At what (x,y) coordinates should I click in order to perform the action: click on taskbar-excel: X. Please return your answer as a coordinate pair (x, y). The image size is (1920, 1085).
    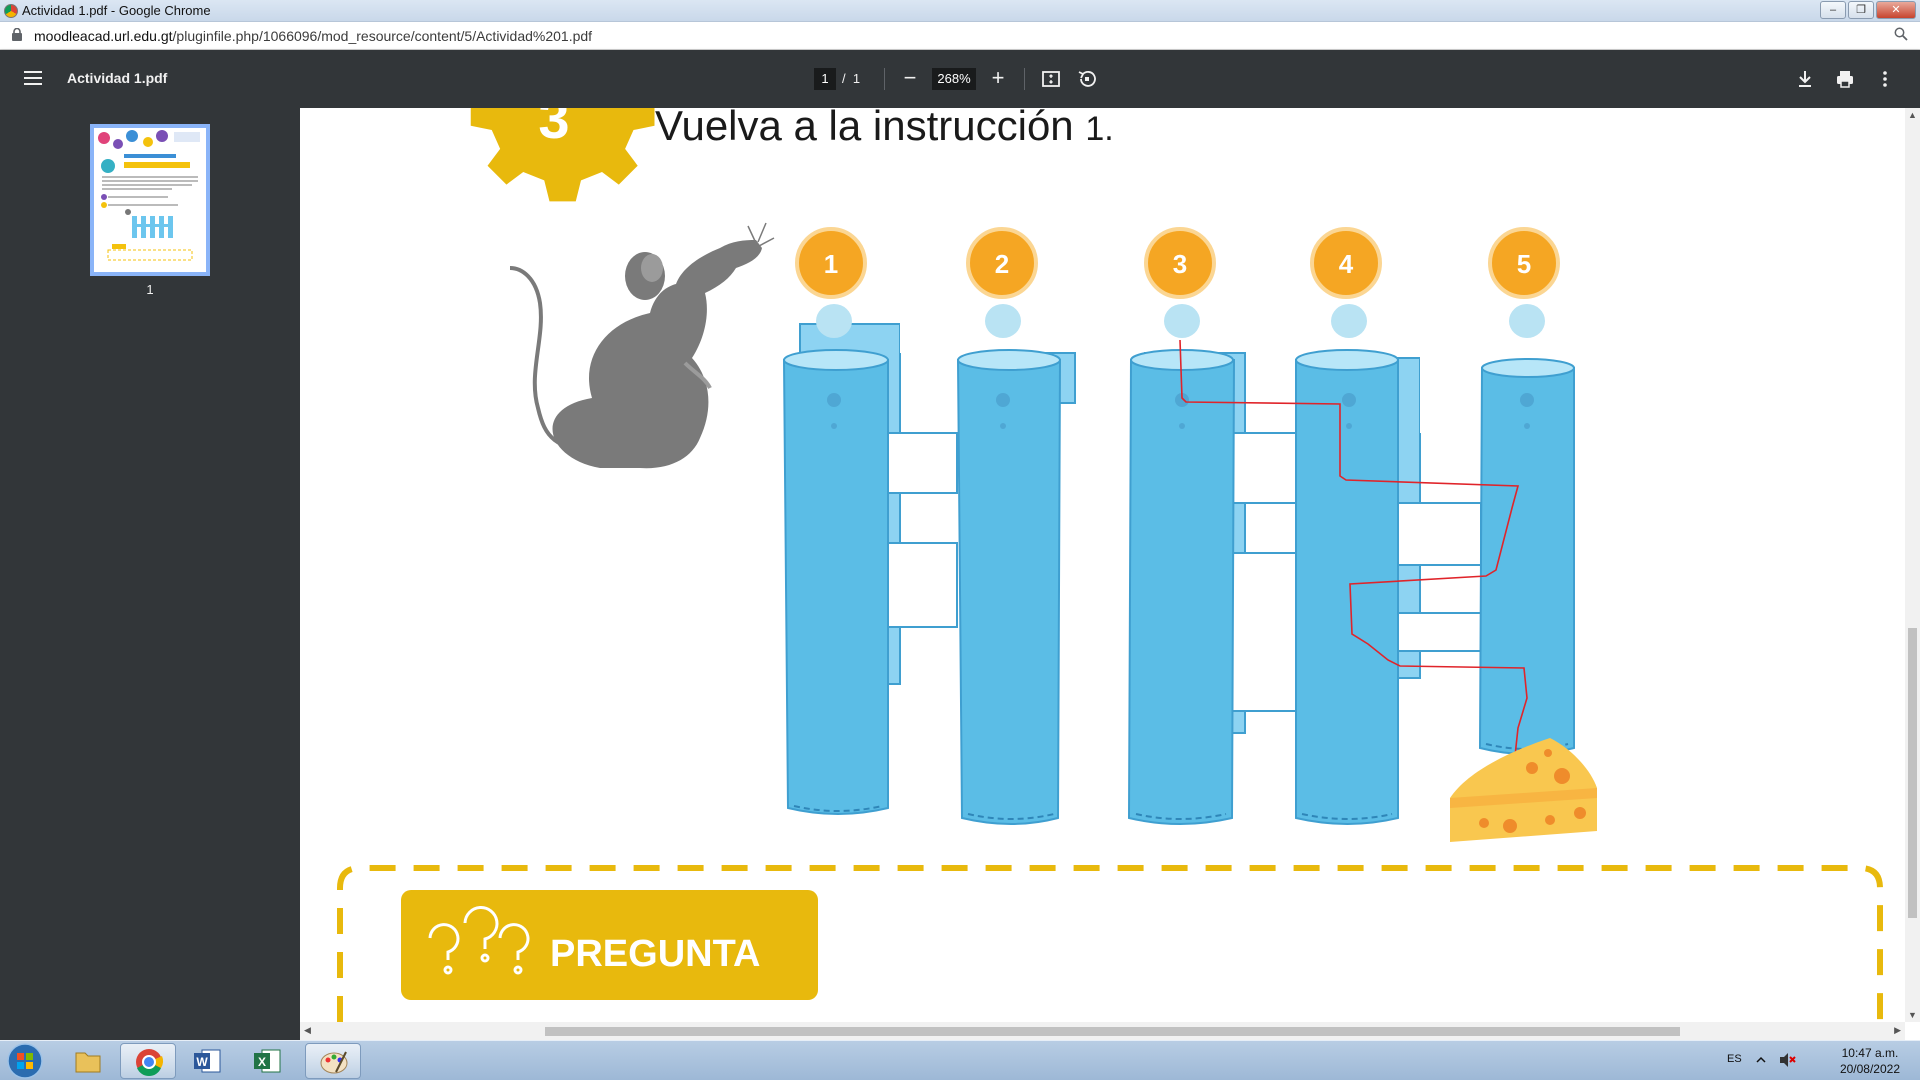
    Looking at the image, I should click on (268, 1061).